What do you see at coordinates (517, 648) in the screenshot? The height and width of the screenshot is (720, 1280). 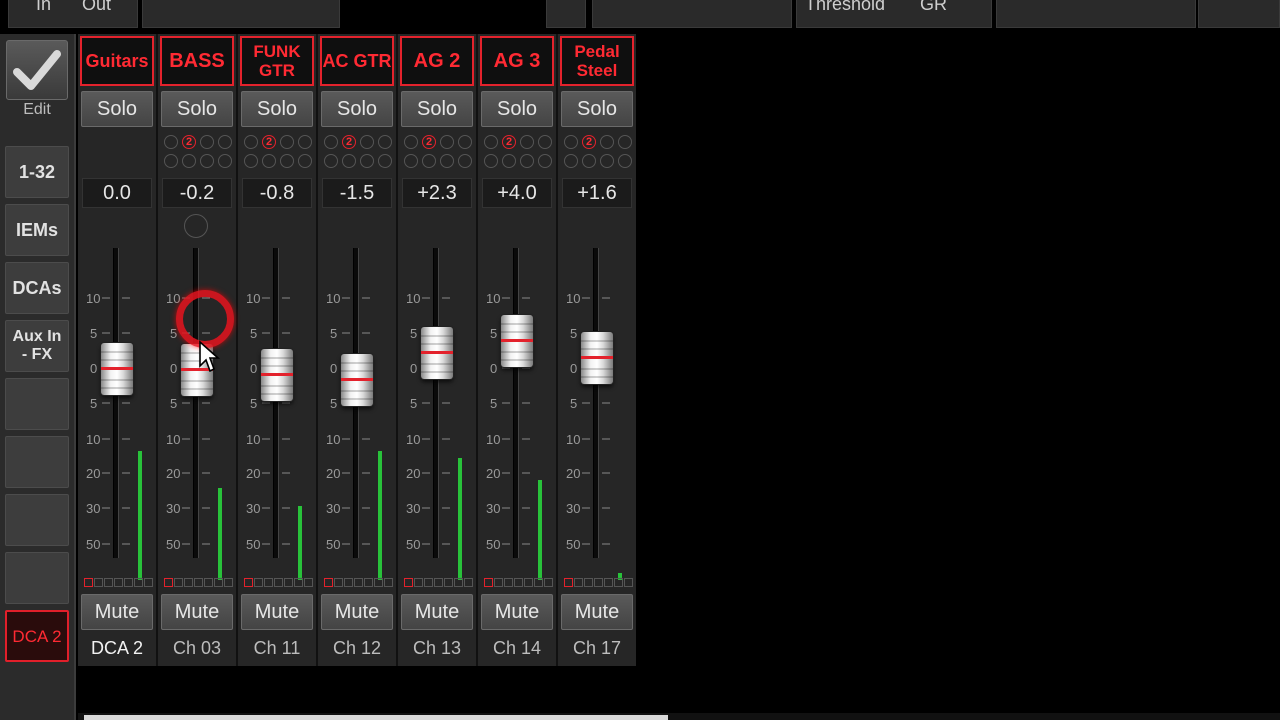 I see `channel-number-label: Ch 14` at bounding box center [517, 648].